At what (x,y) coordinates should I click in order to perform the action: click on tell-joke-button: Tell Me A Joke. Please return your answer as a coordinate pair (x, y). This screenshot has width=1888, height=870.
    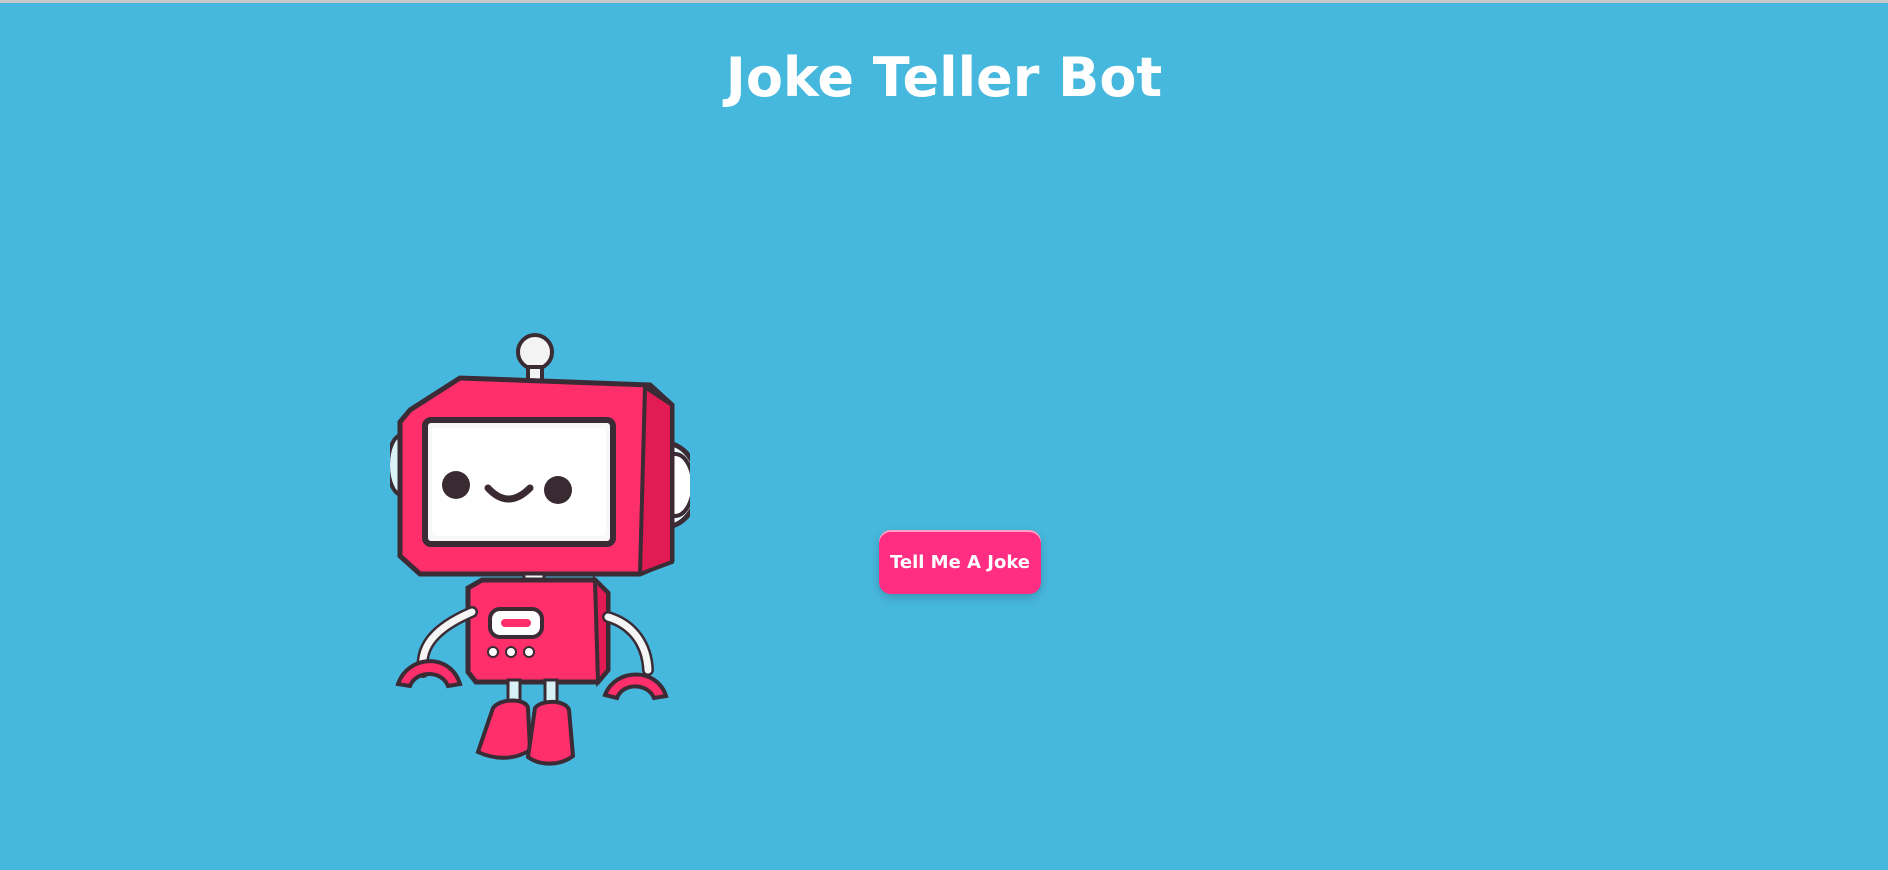
    Looking at the image, I should click on (960, 562).